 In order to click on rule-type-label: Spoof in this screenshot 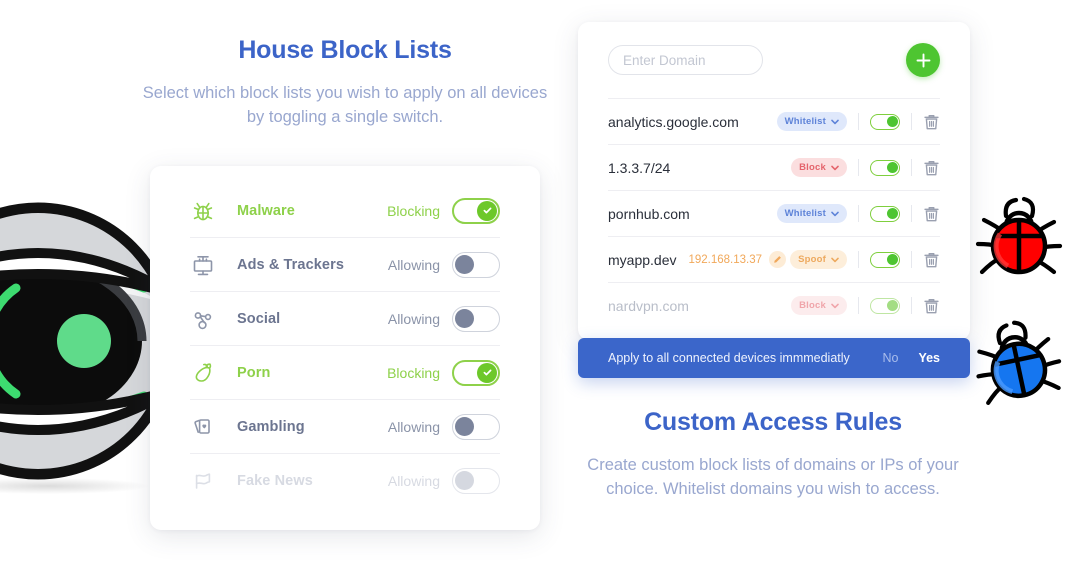, I will do `click(812, 259)`.